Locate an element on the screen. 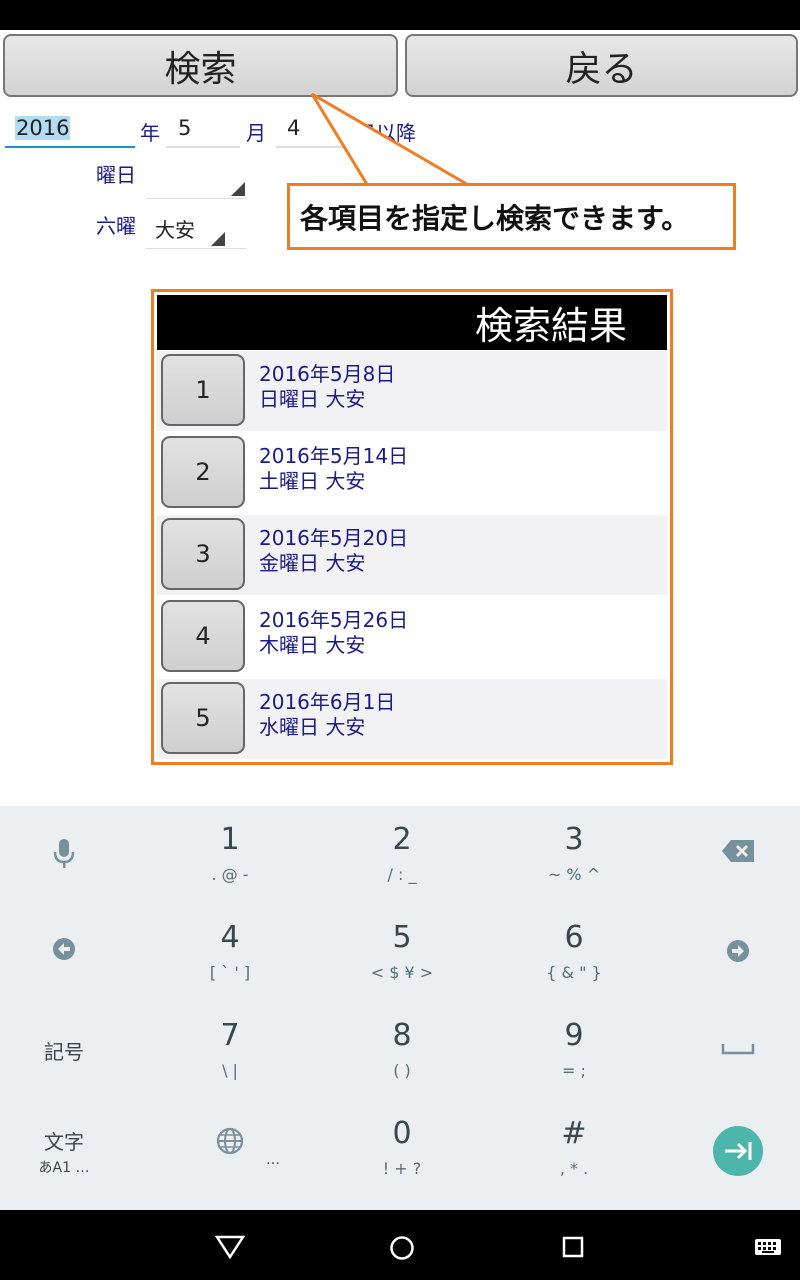 The height and width of the screenshot is (1280, 800). enter-key is located at coordinates (738, 1151).